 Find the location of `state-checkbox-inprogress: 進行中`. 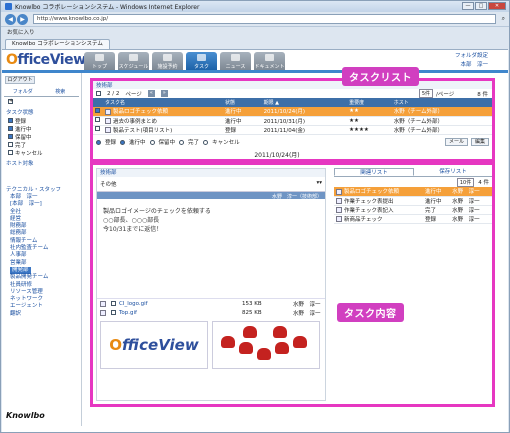

state-checkbox-inprogress: 進行中 is located at coordinates (41, 129).